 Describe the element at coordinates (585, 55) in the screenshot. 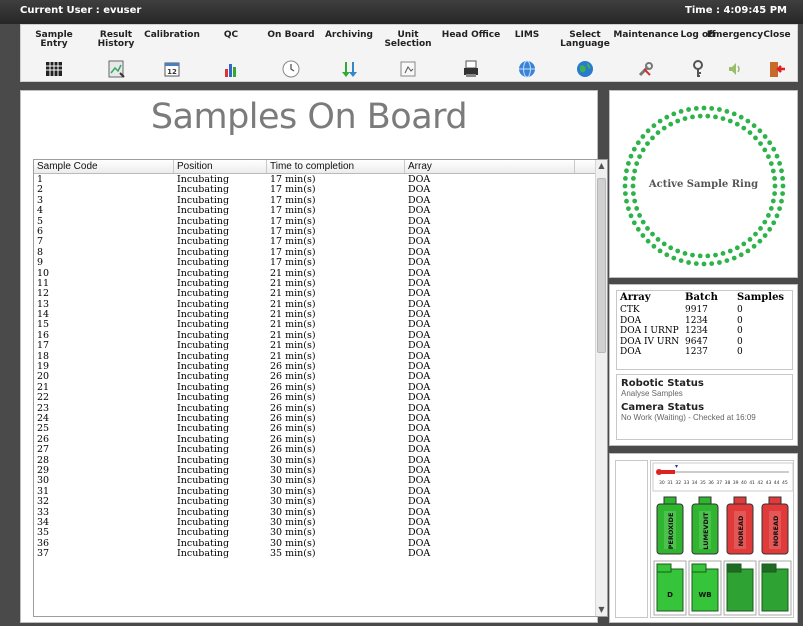

I see `select-language-button: Select Language` at that location.